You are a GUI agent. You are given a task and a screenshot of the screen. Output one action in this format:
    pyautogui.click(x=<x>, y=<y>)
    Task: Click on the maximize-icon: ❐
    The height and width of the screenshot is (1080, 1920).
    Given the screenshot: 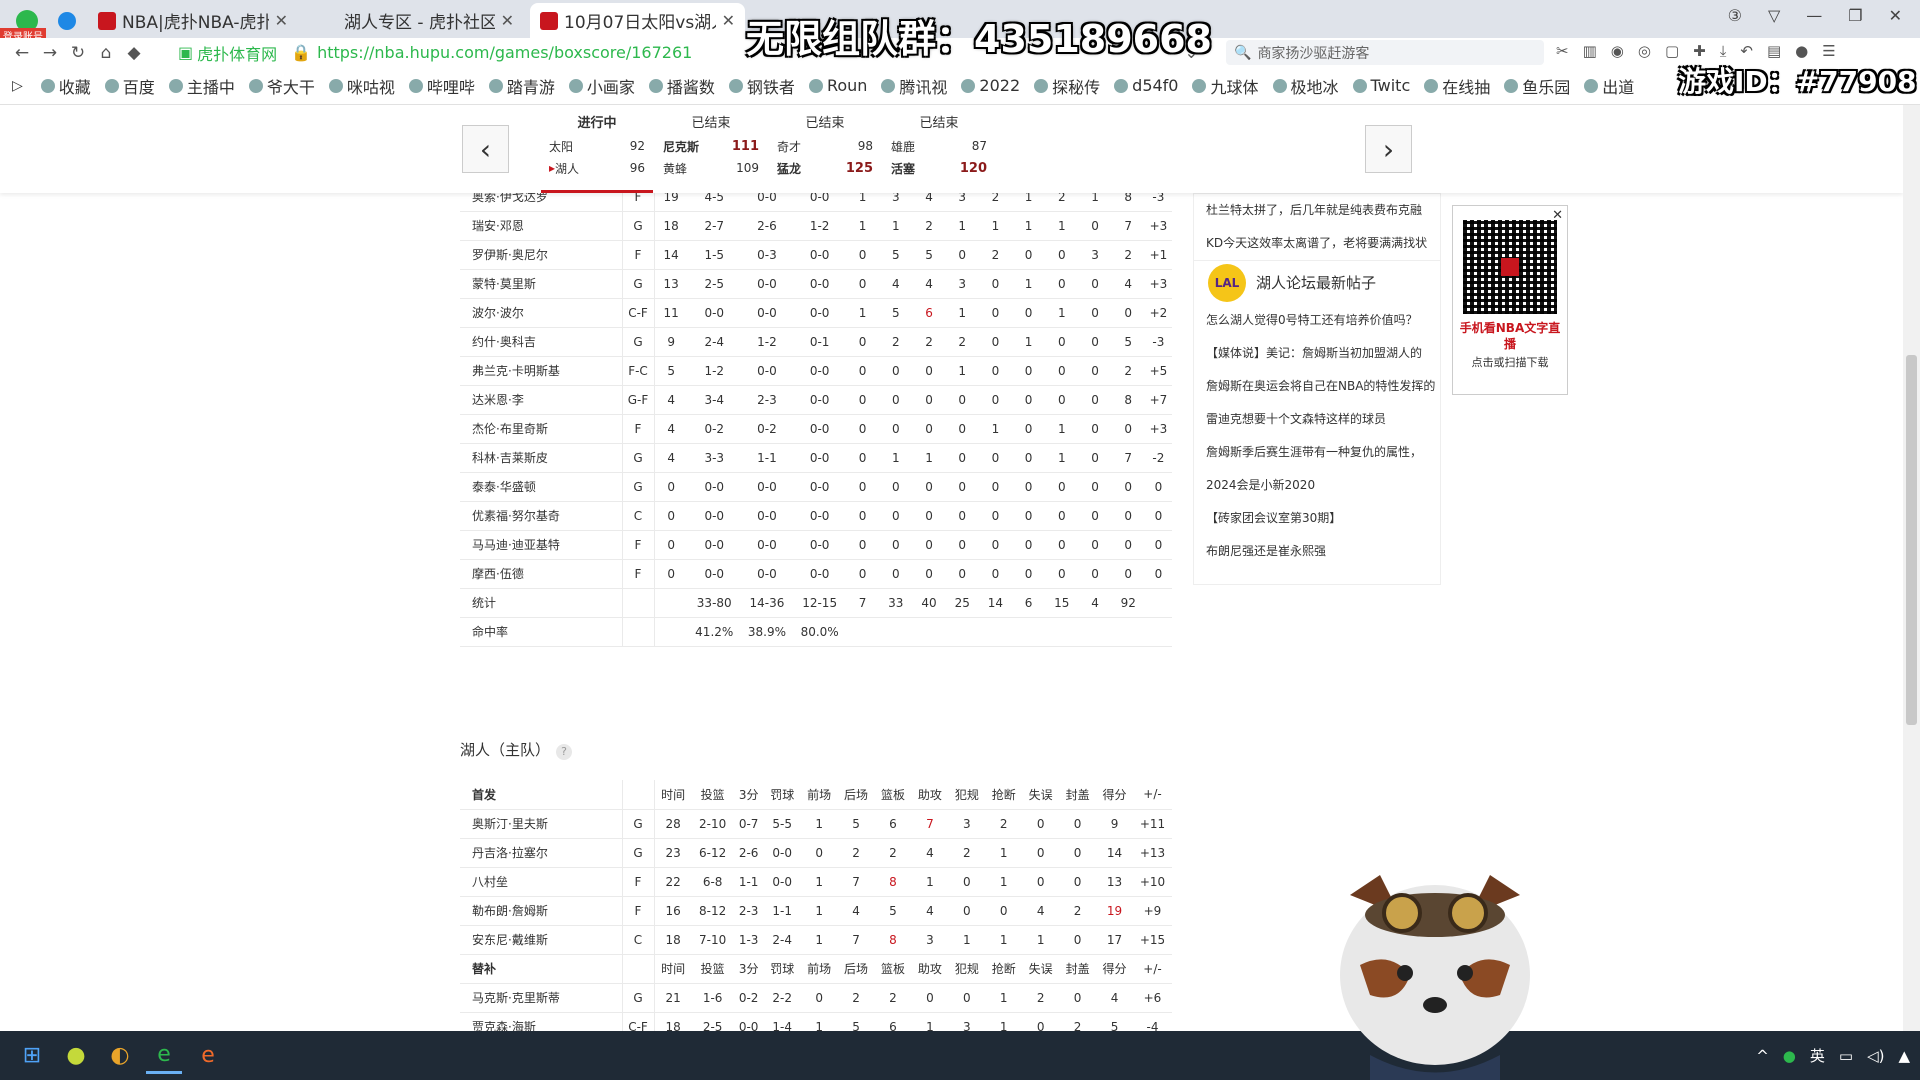 What is the action you would take?
    pyautogui.click(x=1855, y=15)
    